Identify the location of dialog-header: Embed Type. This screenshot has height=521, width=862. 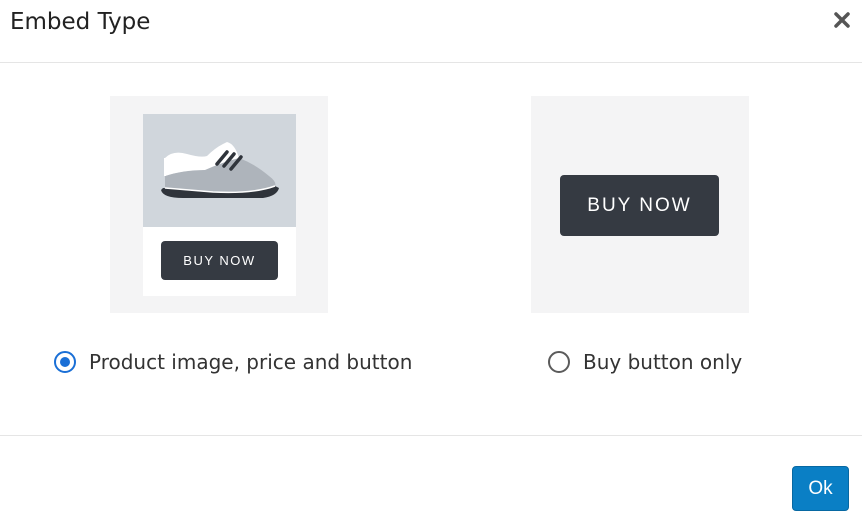
(431, 31).